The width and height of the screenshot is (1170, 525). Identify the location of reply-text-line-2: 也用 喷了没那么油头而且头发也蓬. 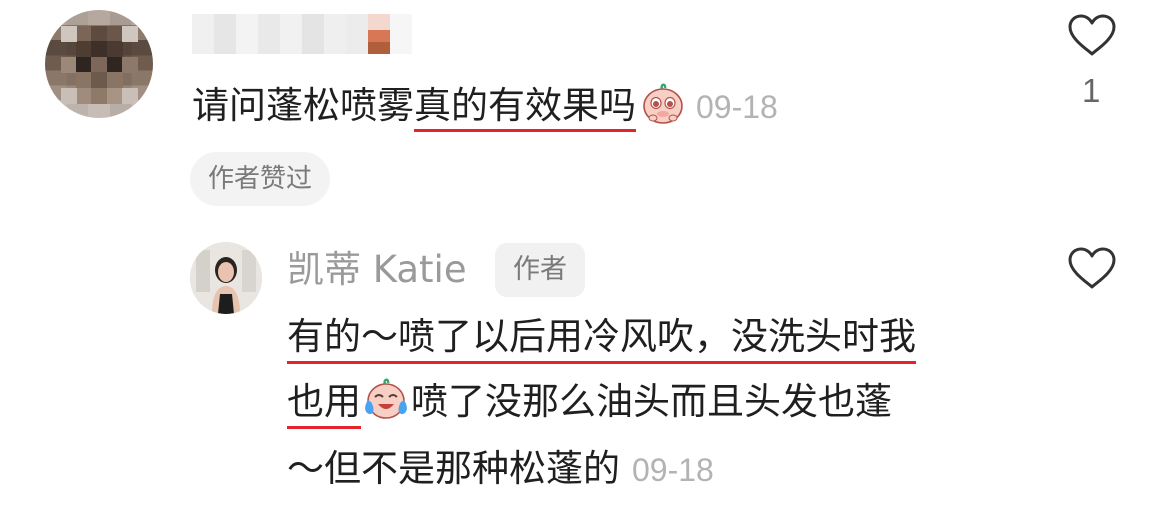
(589, 402).